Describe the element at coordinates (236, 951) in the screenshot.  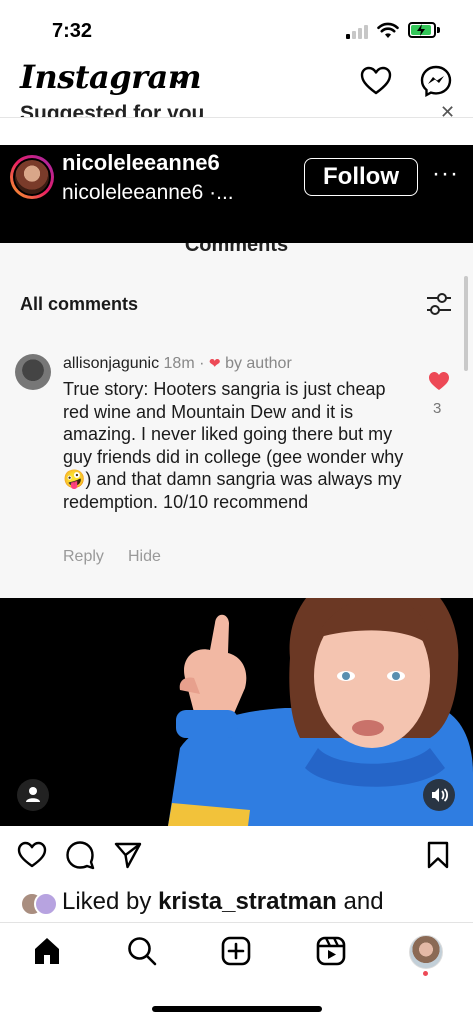
I see `create-icon` at that location.